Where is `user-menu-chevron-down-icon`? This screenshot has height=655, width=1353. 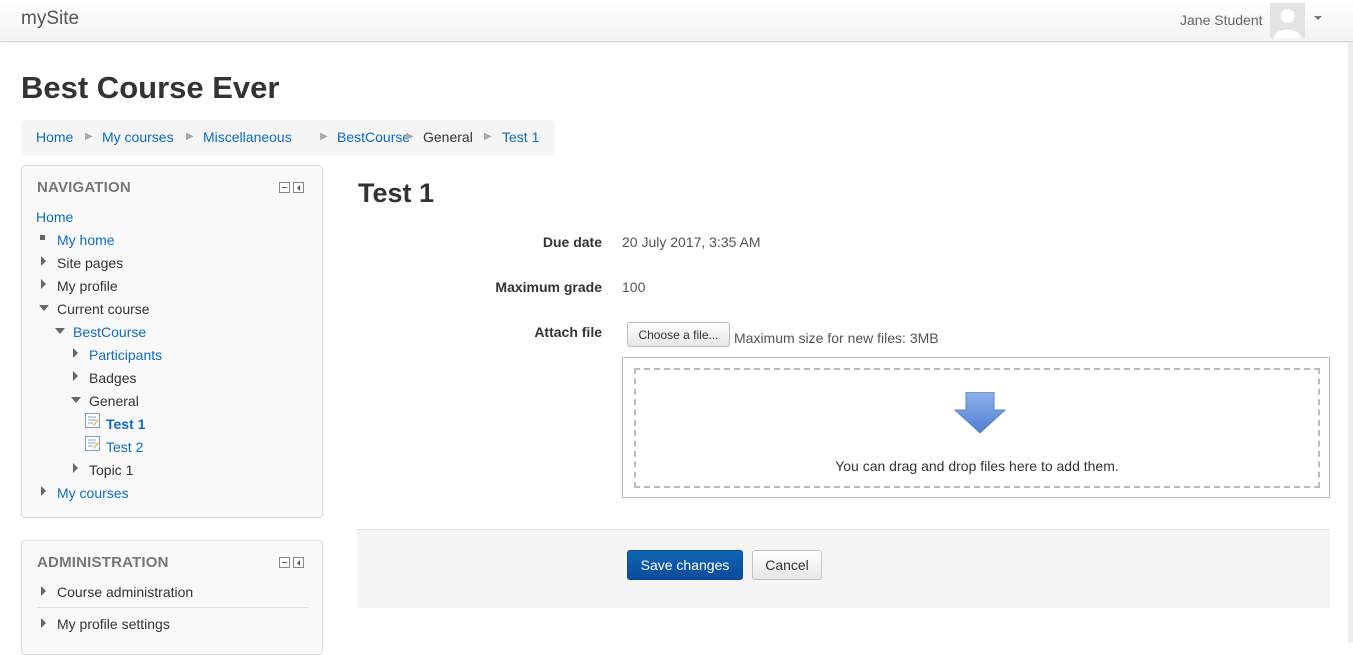 user-menu-chevron-down-icon is located at coordinates (1318, 18).